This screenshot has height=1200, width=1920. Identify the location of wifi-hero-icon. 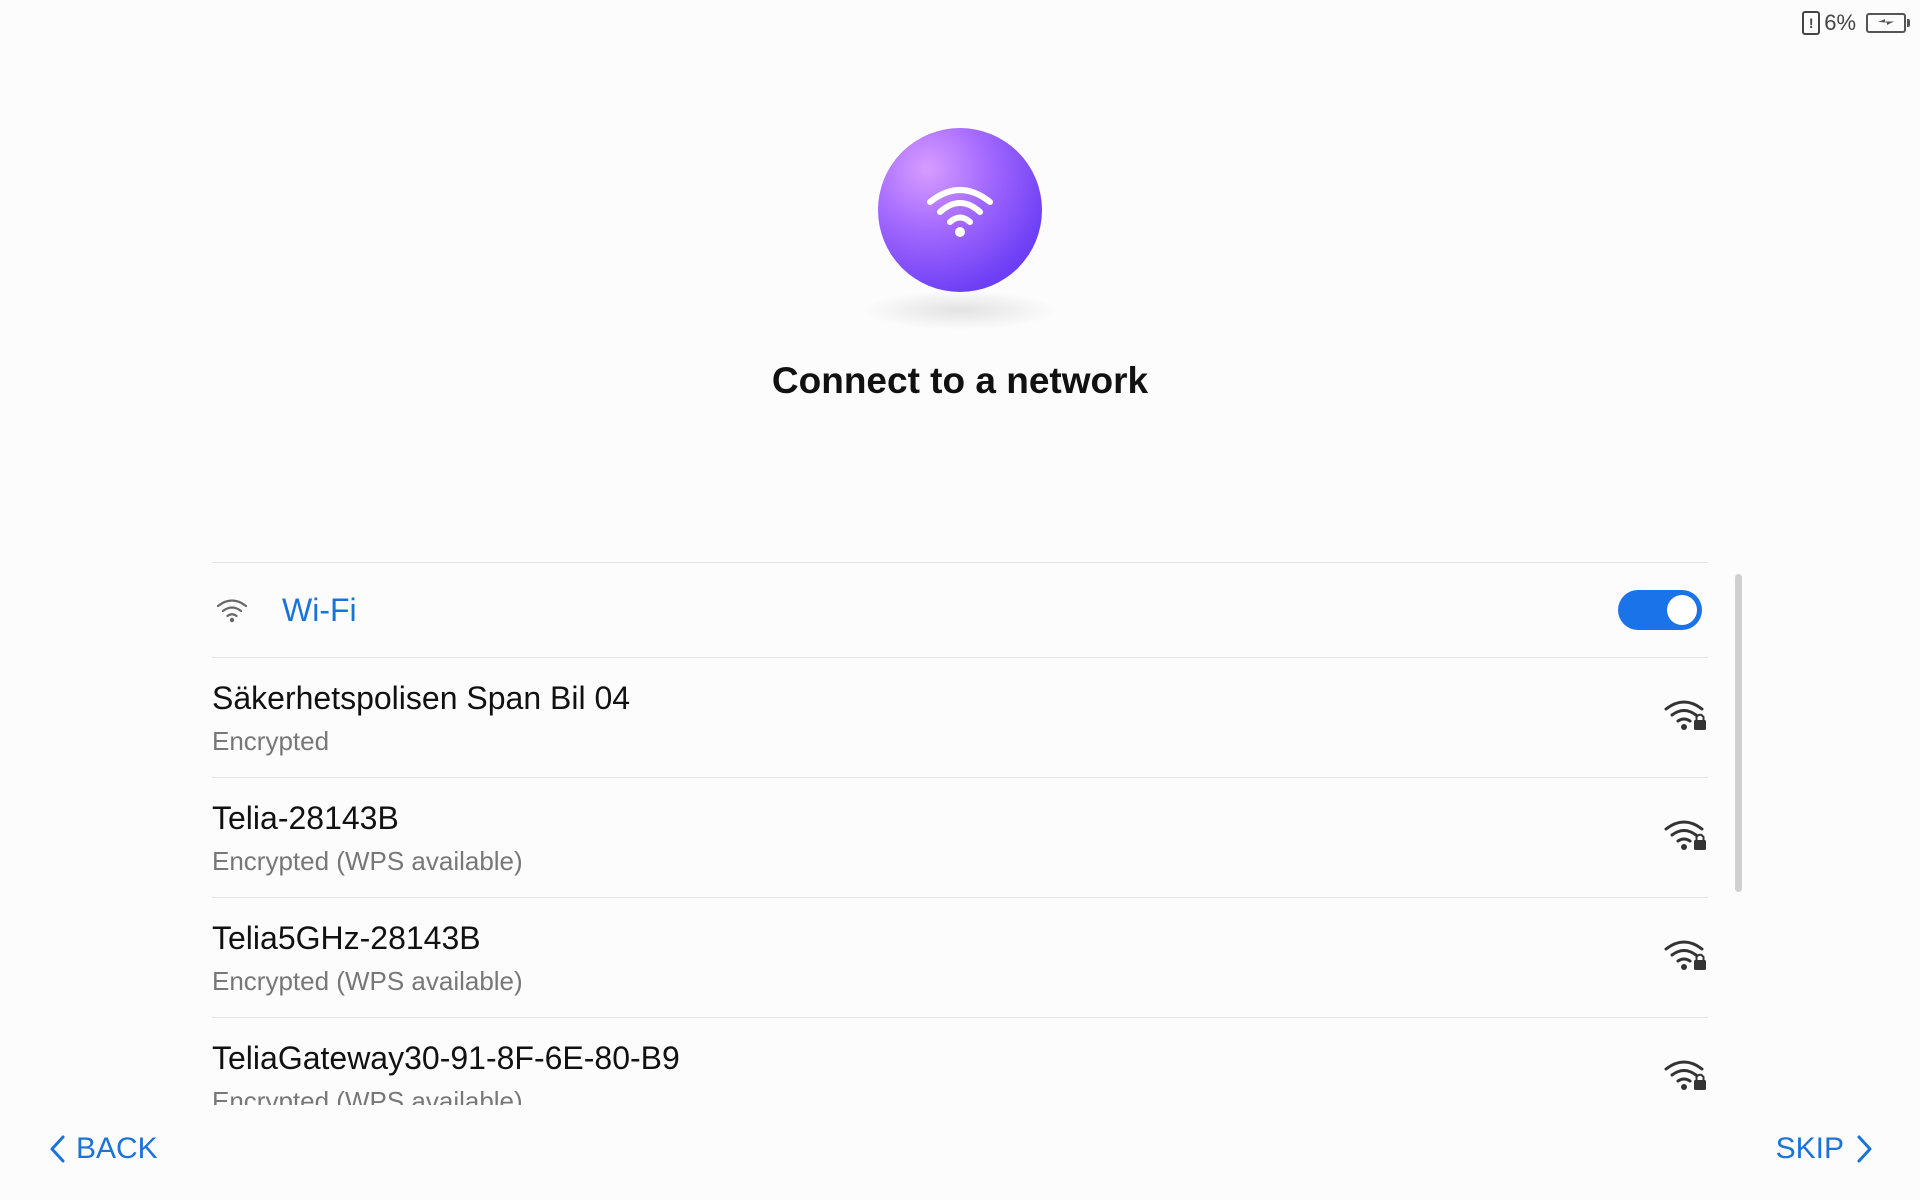
(960, 210).